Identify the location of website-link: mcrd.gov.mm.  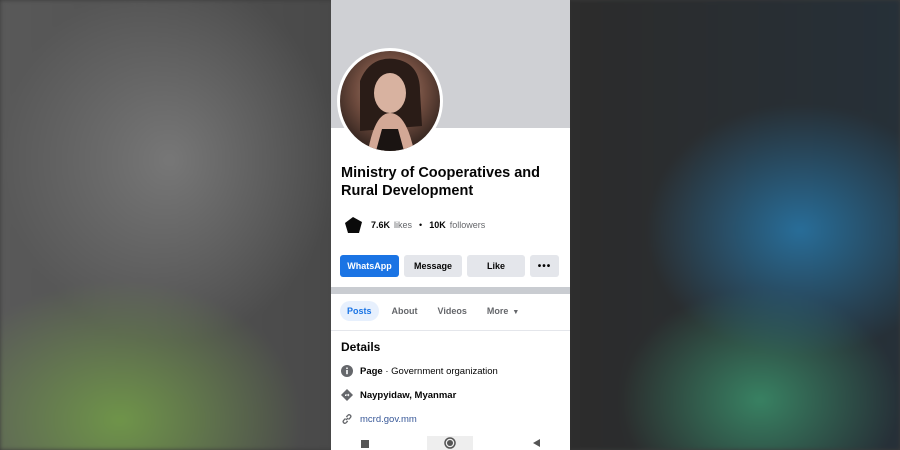
(388, 419).